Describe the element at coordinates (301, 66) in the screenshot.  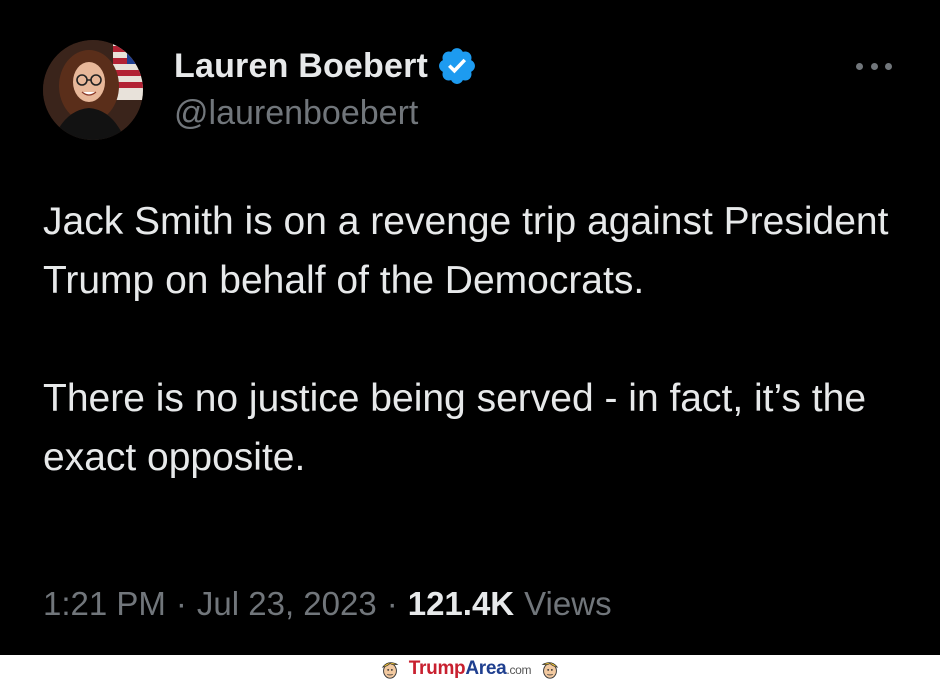
I see `author-display-name: Lauren Boebert` at that location.